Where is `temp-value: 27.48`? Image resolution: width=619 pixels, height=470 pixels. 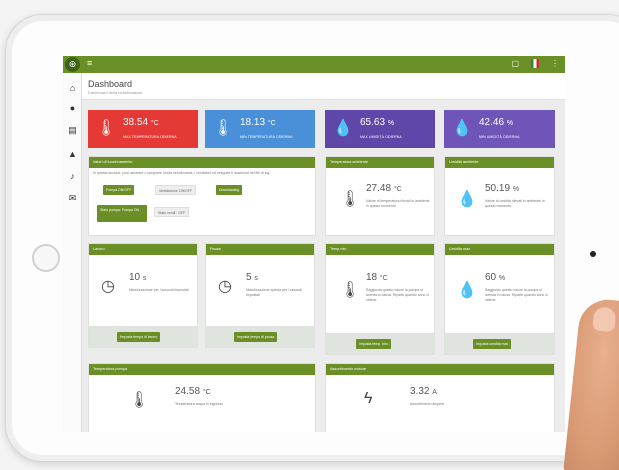
temp-value: 27.48 is located at coordinates (379, 188).